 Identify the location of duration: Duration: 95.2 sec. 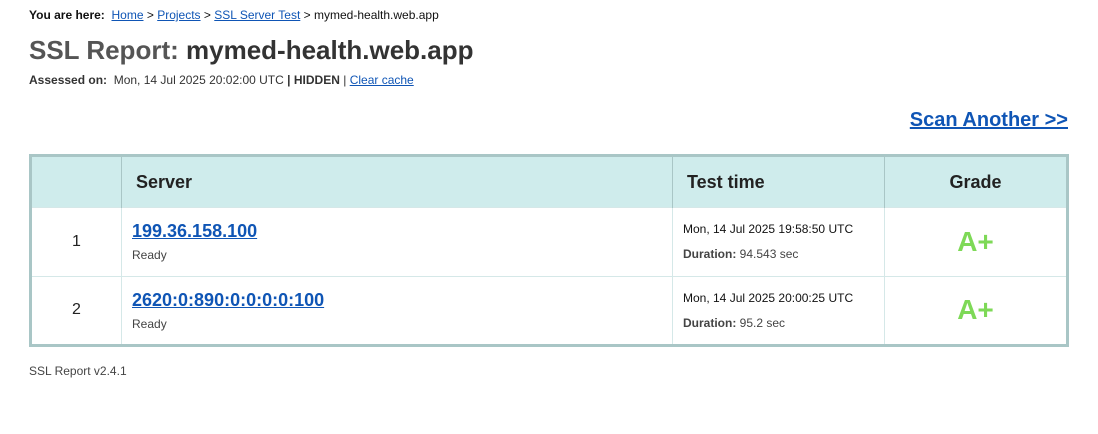
(783, 323).